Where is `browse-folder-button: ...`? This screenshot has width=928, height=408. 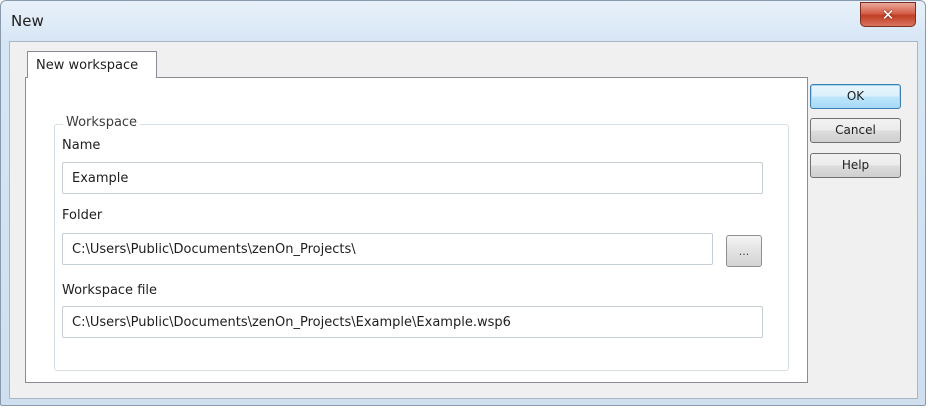
browse-folder-button: ... is located at coordinates (744, 251).